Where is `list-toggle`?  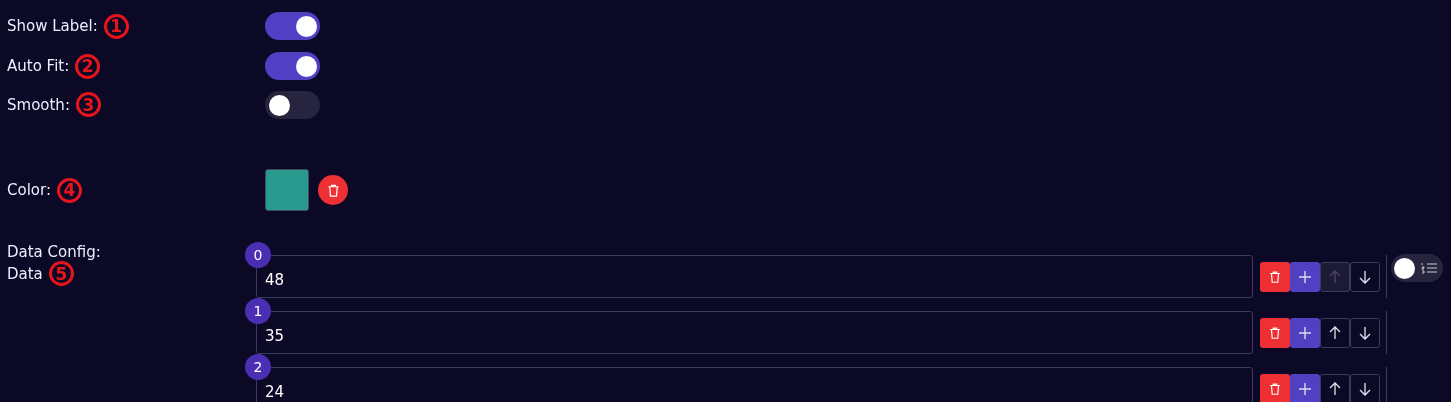 list-toggle is located at coordinates (1417, 268).